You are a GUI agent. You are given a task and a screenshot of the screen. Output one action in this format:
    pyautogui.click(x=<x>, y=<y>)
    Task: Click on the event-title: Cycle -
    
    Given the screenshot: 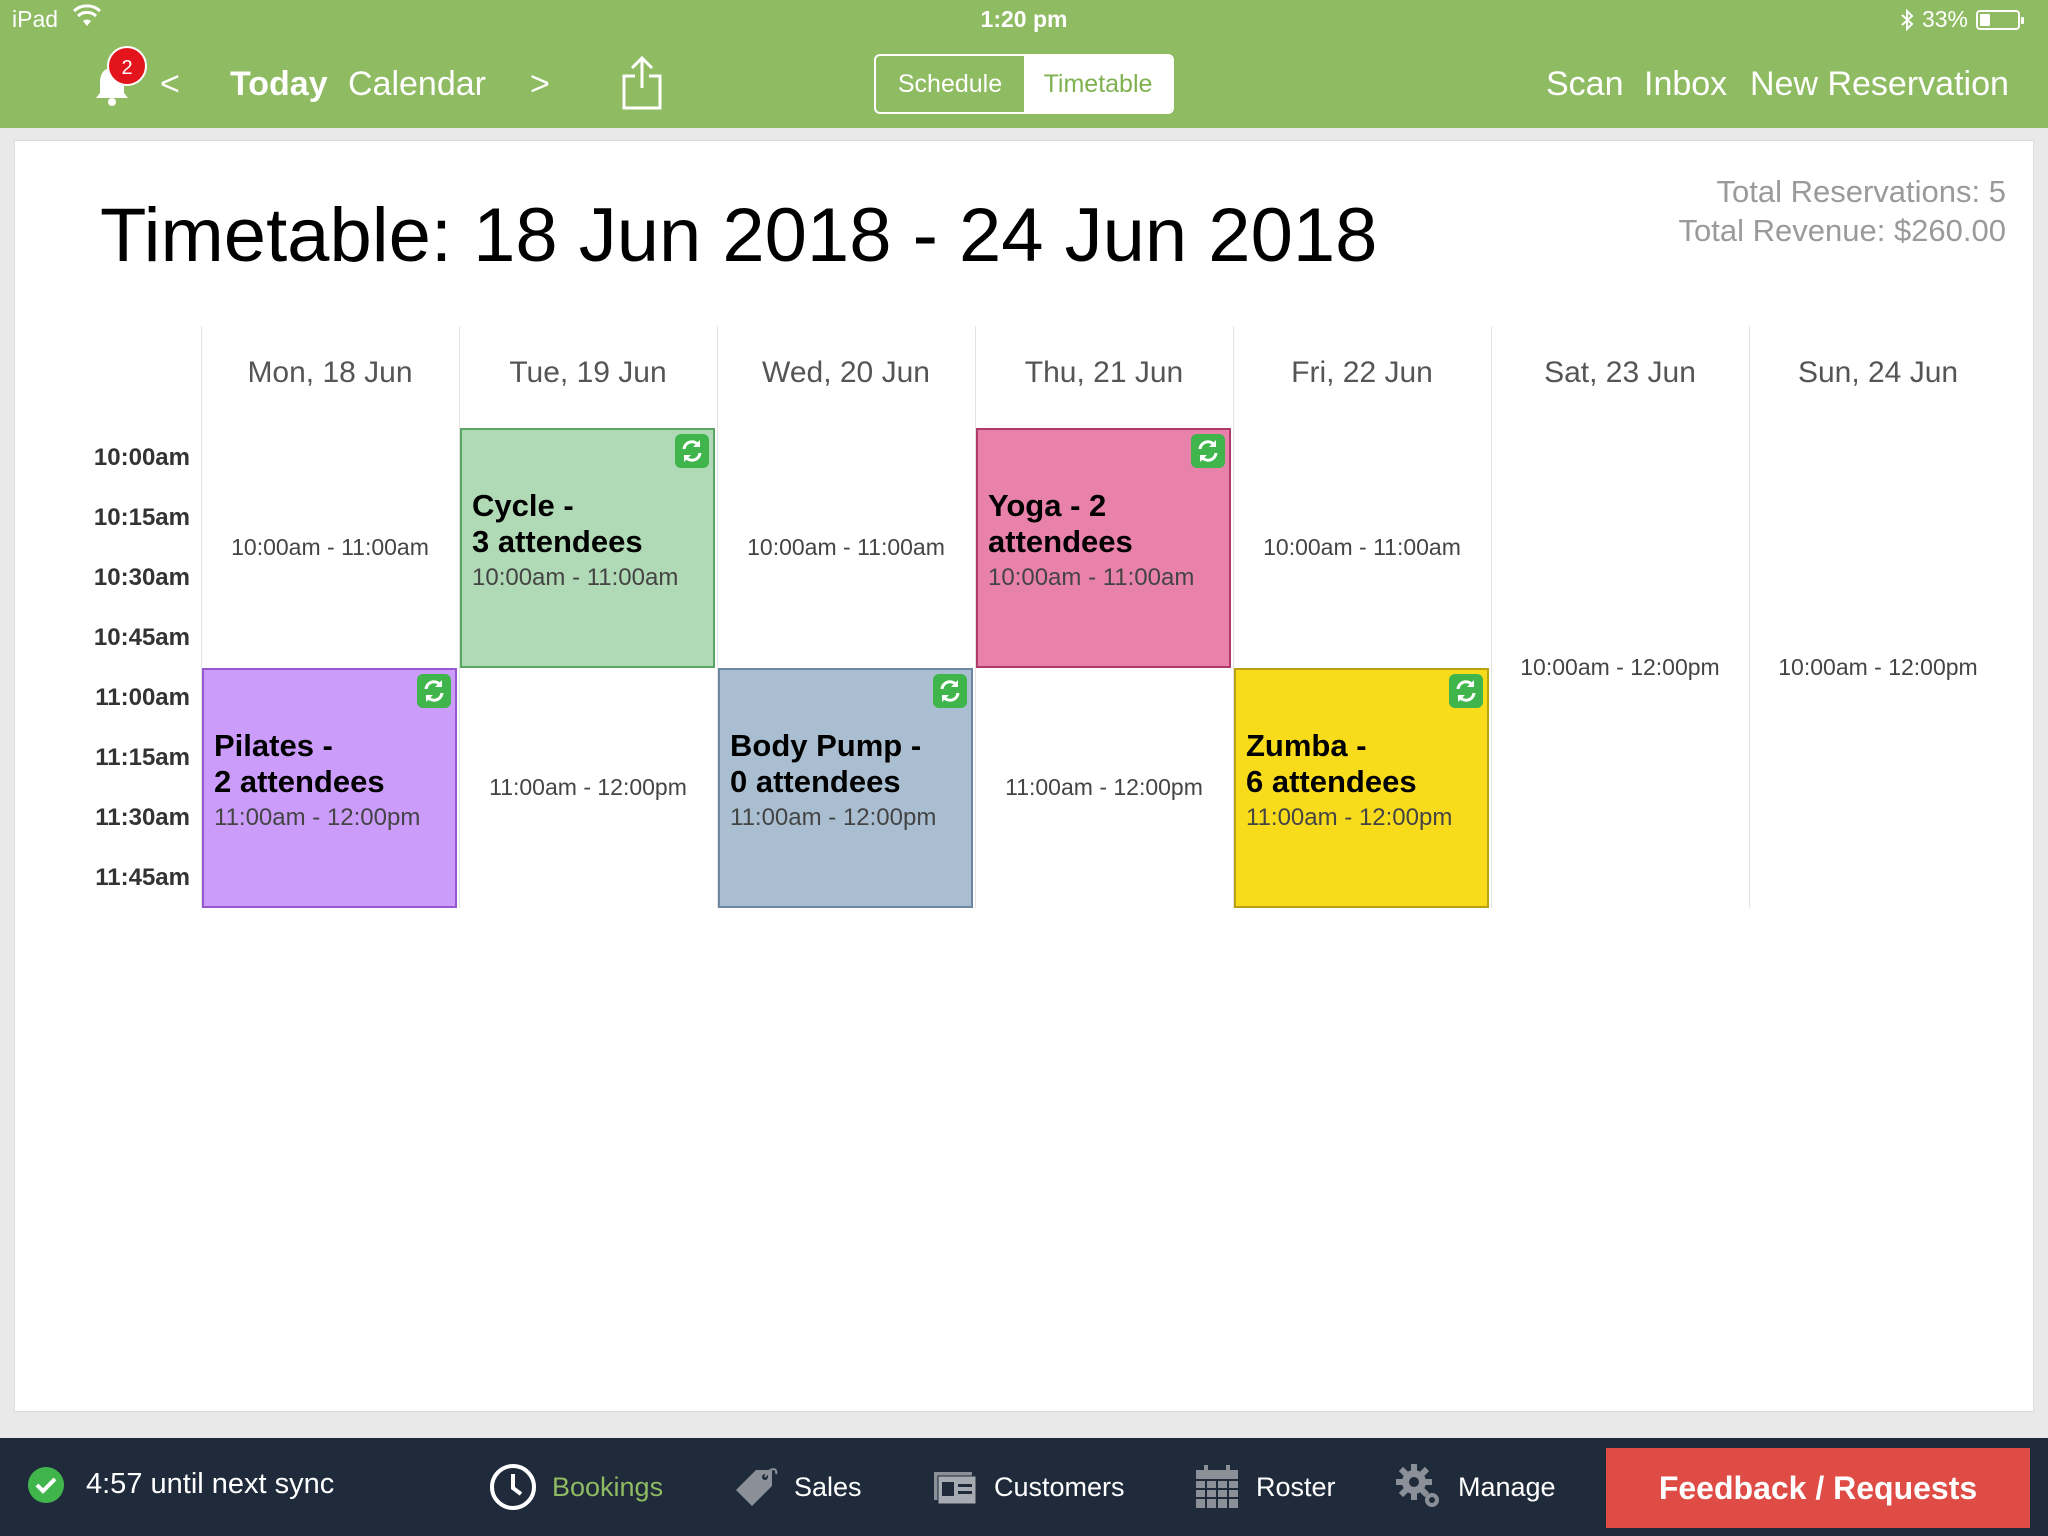 What is the action you would take?
    pyautogui.click(x=523, y=505)
    